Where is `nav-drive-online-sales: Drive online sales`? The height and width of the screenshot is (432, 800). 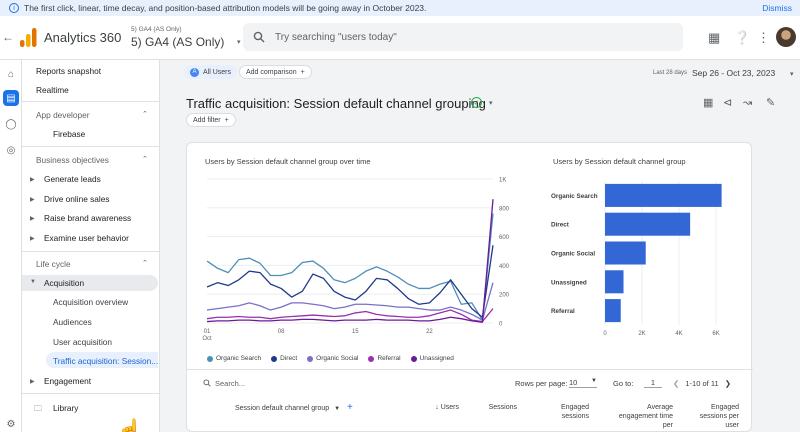 nav-drive-online-sales: Drive online sales is located at coordinates (76, 199).